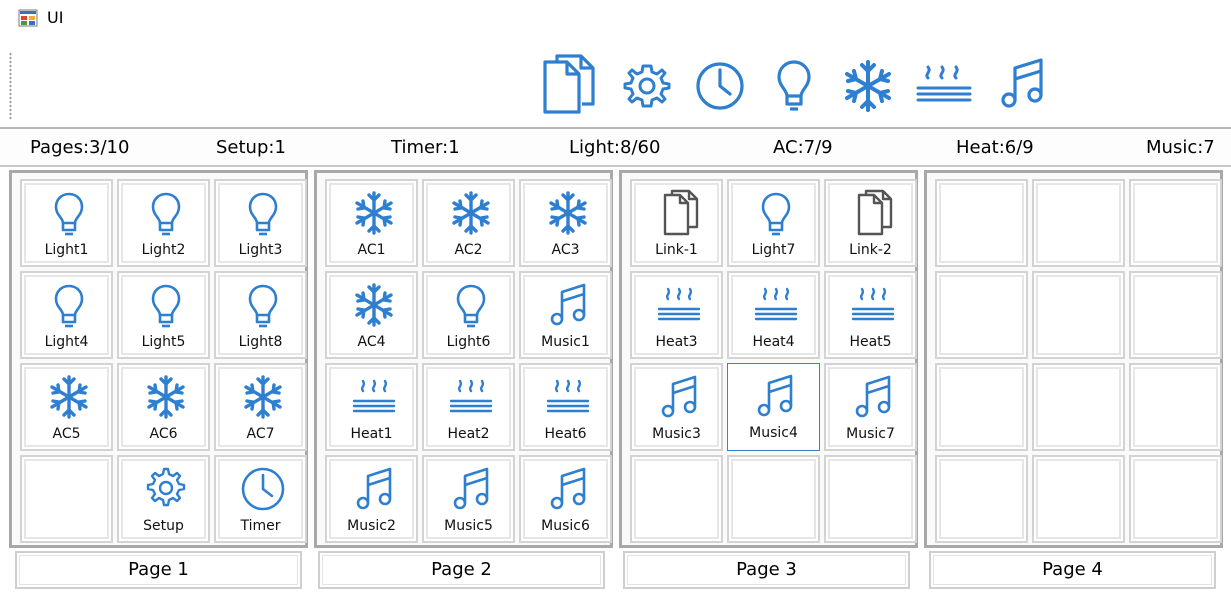  Describe the element at coordinates (163, 526) in the screenshot. I see `slot-label: Setup` at that location.